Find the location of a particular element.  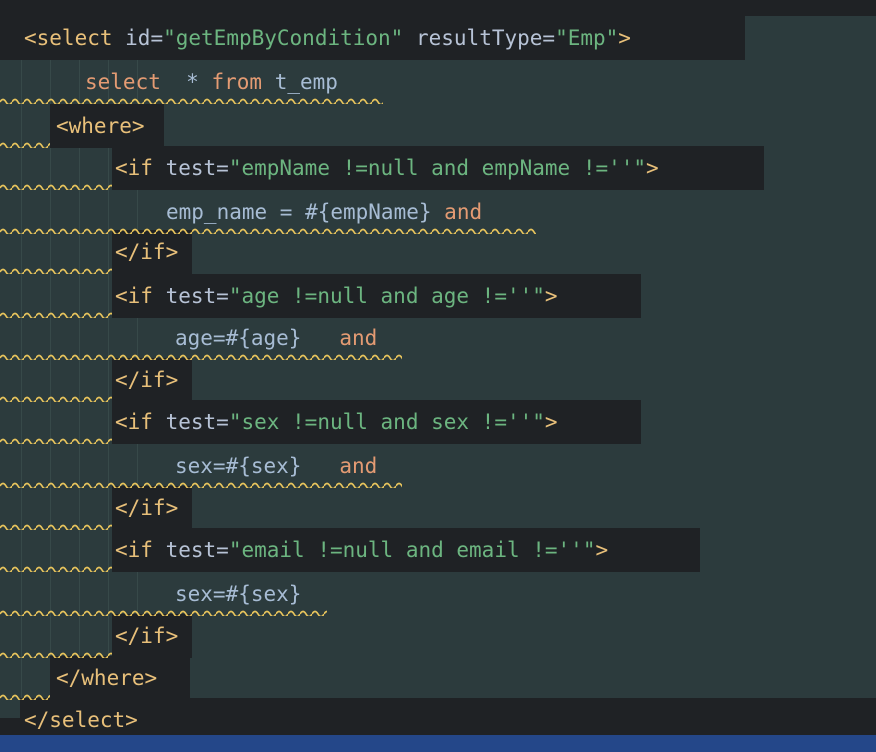

token: </where> is located at coordinates (107, 678).